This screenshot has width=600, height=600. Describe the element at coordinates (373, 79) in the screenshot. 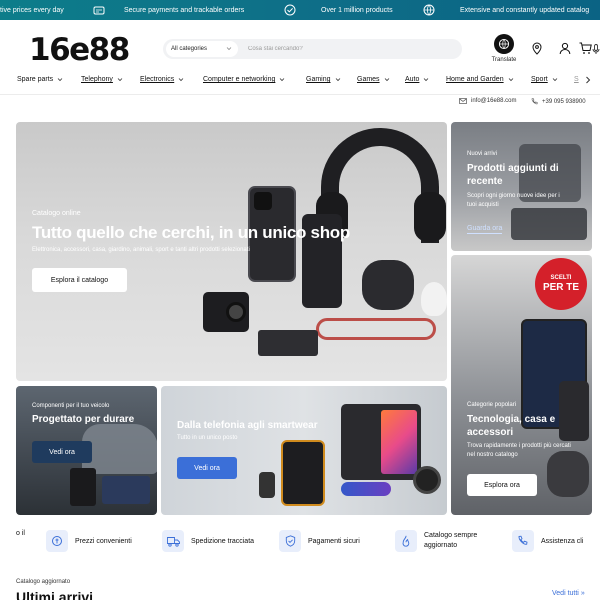

I see `nav-item-games: Games` at that location.